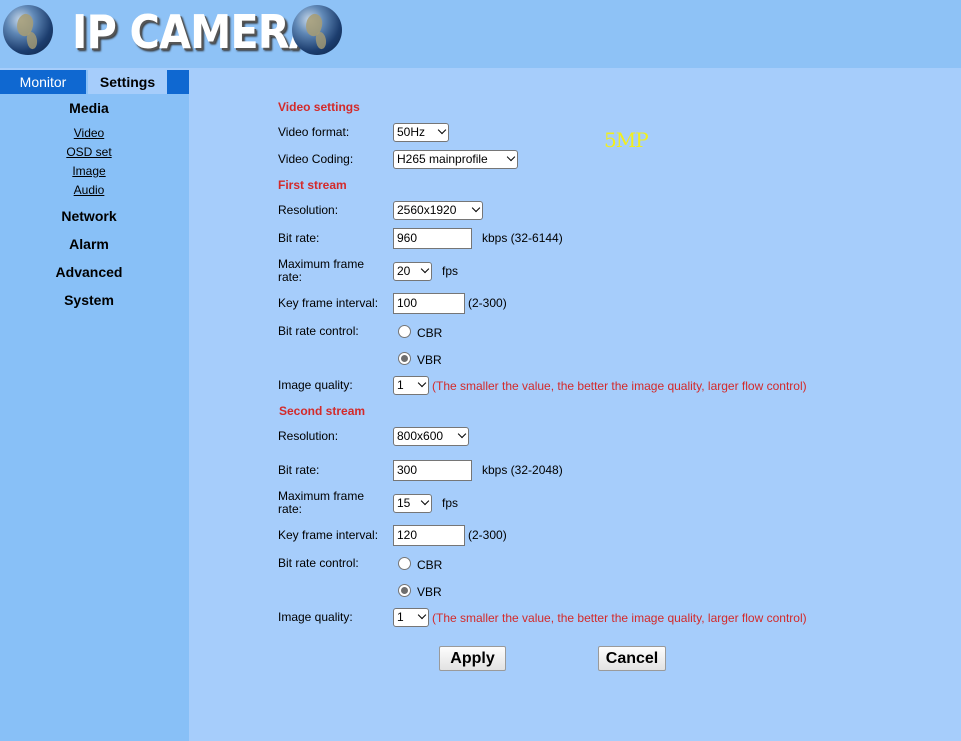  Describe the element at coordinates (89, 190) in the screenshot. I see `sidebar-item-audio: Audio` at that location.